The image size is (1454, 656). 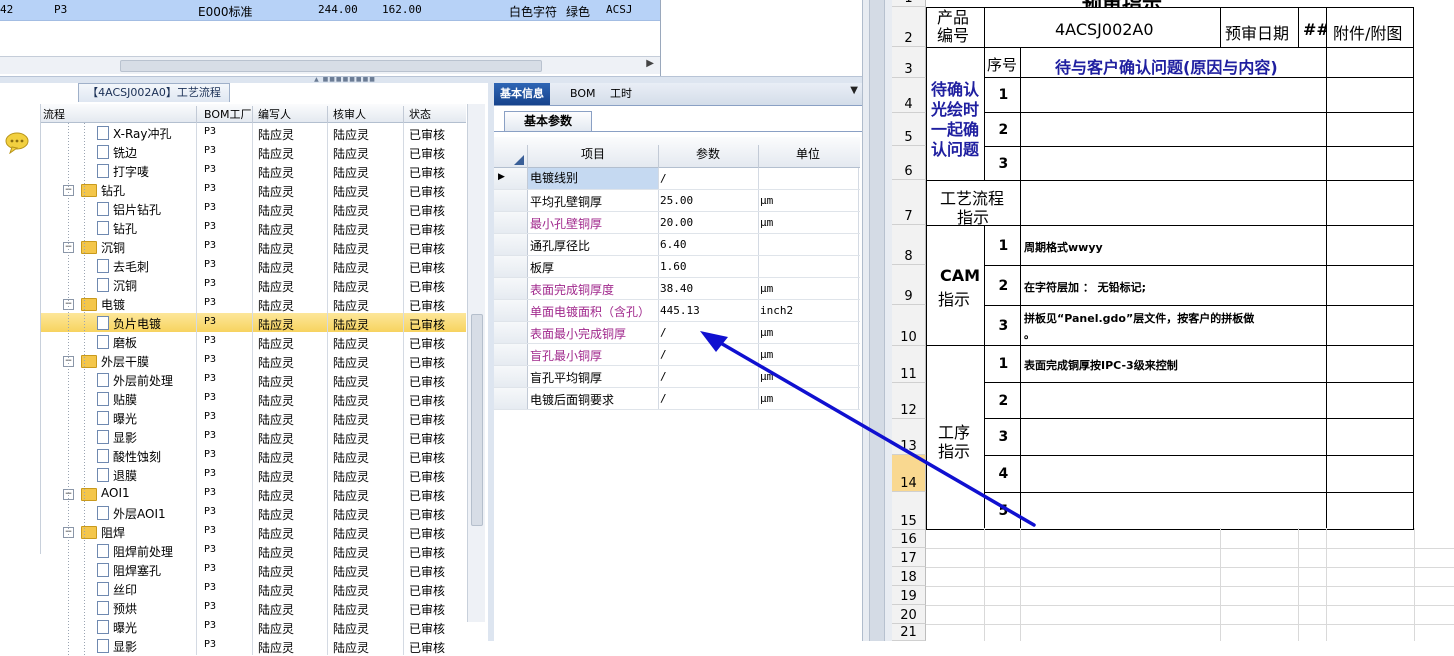 What do you see at coordinates (808, 153) in the screenshot?
I see `col-header-unit: 单位` at bounding box center [808, 153].